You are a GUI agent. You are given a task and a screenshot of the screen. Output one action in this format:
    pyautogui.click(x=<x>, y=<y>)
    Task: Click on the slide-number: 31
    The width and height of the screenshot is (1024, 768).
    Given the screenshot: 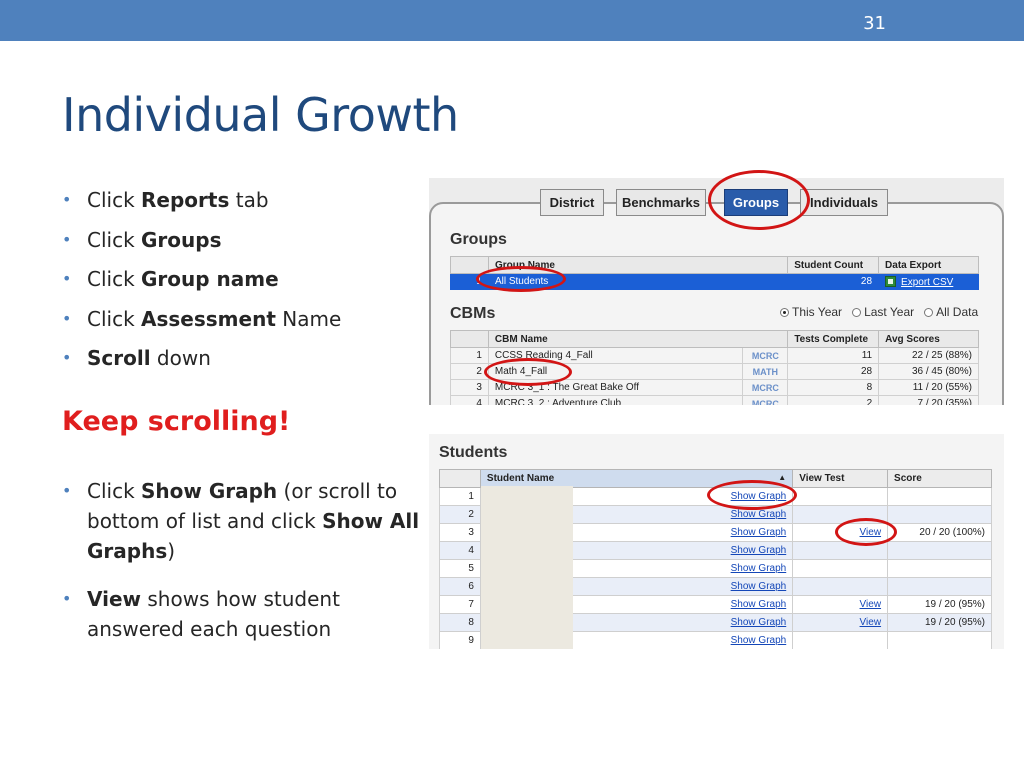 What is the action you would take?
    pyautogui.click(x=874, y=23)
    